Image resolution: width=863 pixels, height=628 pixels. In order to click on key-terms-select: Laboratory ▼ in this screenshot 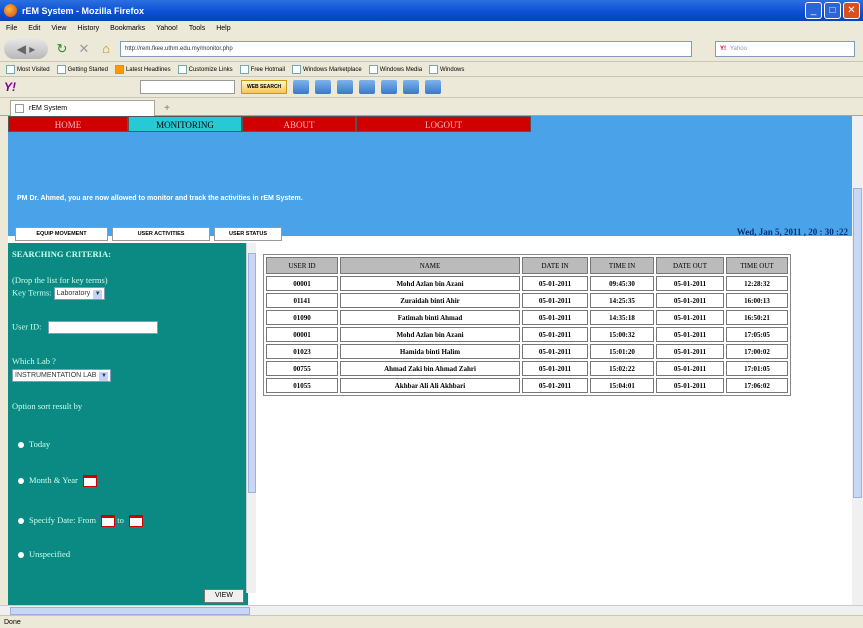, I will do `click(79, 293)`.